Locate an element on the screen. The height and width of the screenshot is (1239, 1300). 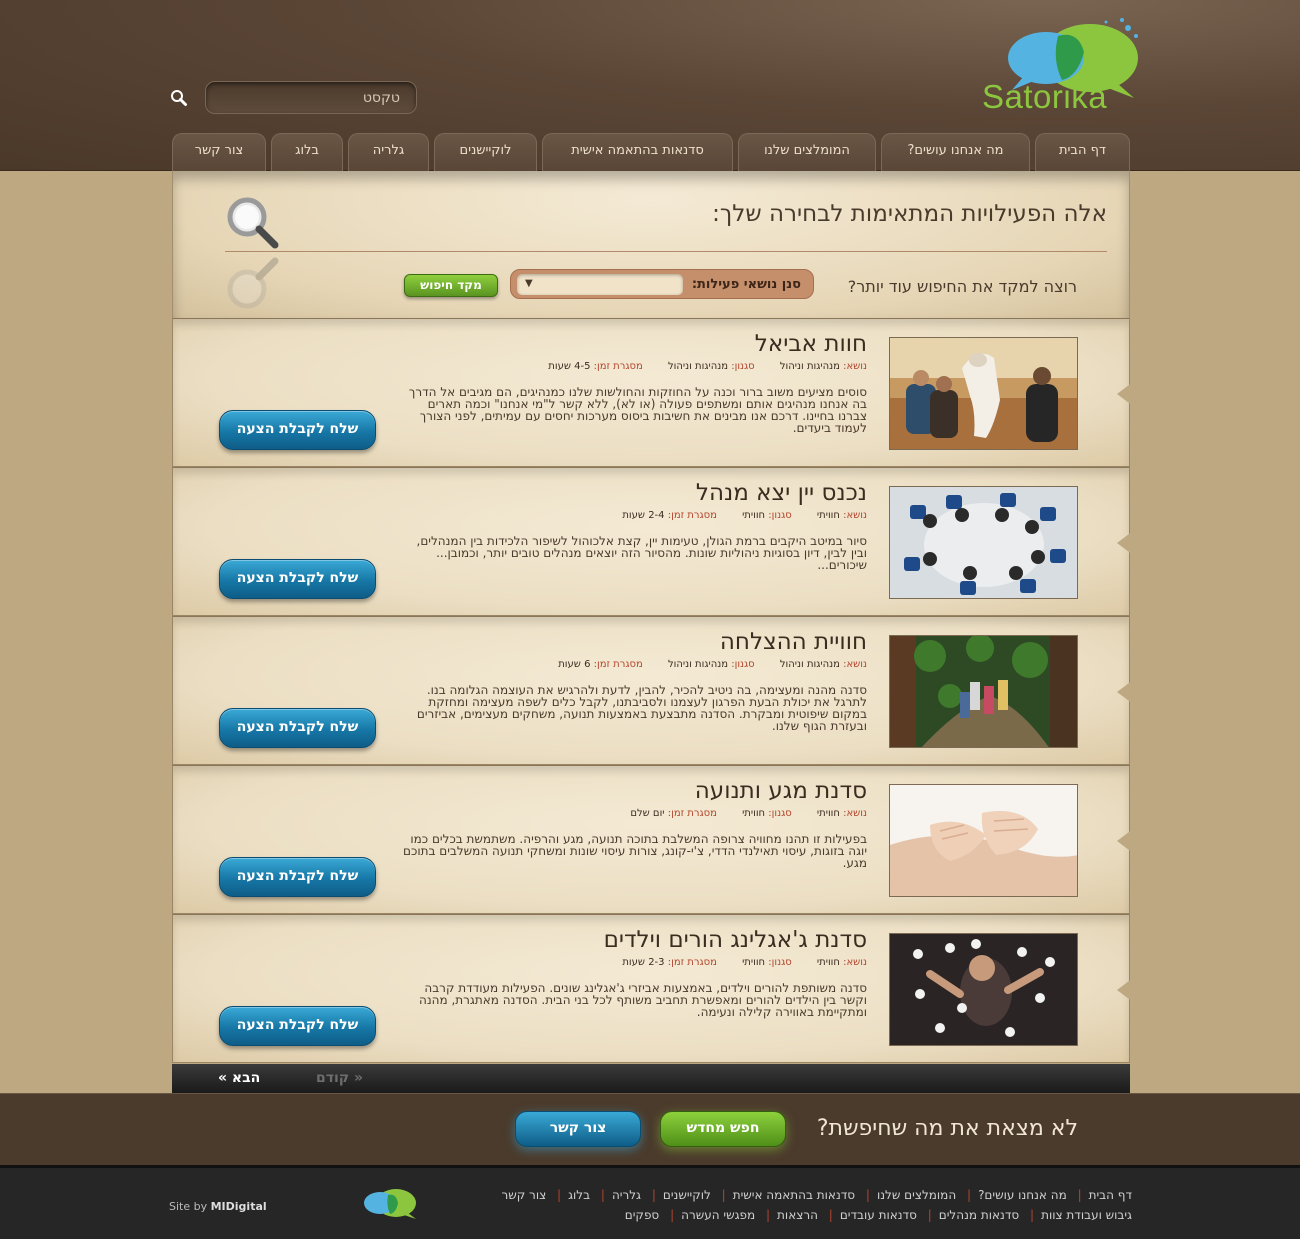
next-page-link: הבא » is located at coordinates (239, 1078).